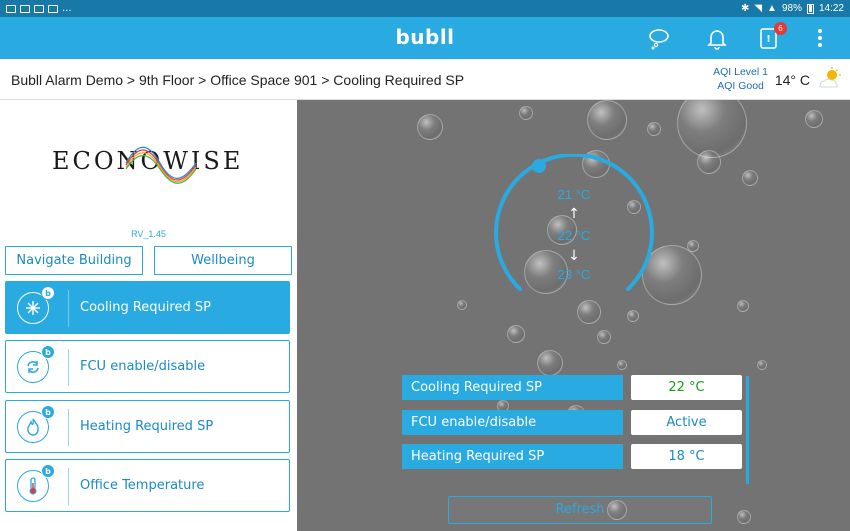 The image size is (850, 531). Describe the element at coordinates (740, 72) in the screenshot. I see `aqi-level: AQI Level 1` at that location.